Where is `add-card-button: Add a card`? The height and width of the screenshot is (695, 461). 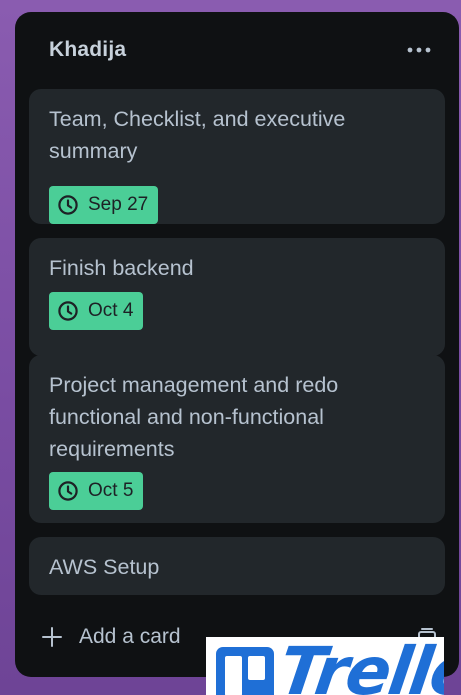 add-card-button: Add a card is located at coordinates (111, 637).